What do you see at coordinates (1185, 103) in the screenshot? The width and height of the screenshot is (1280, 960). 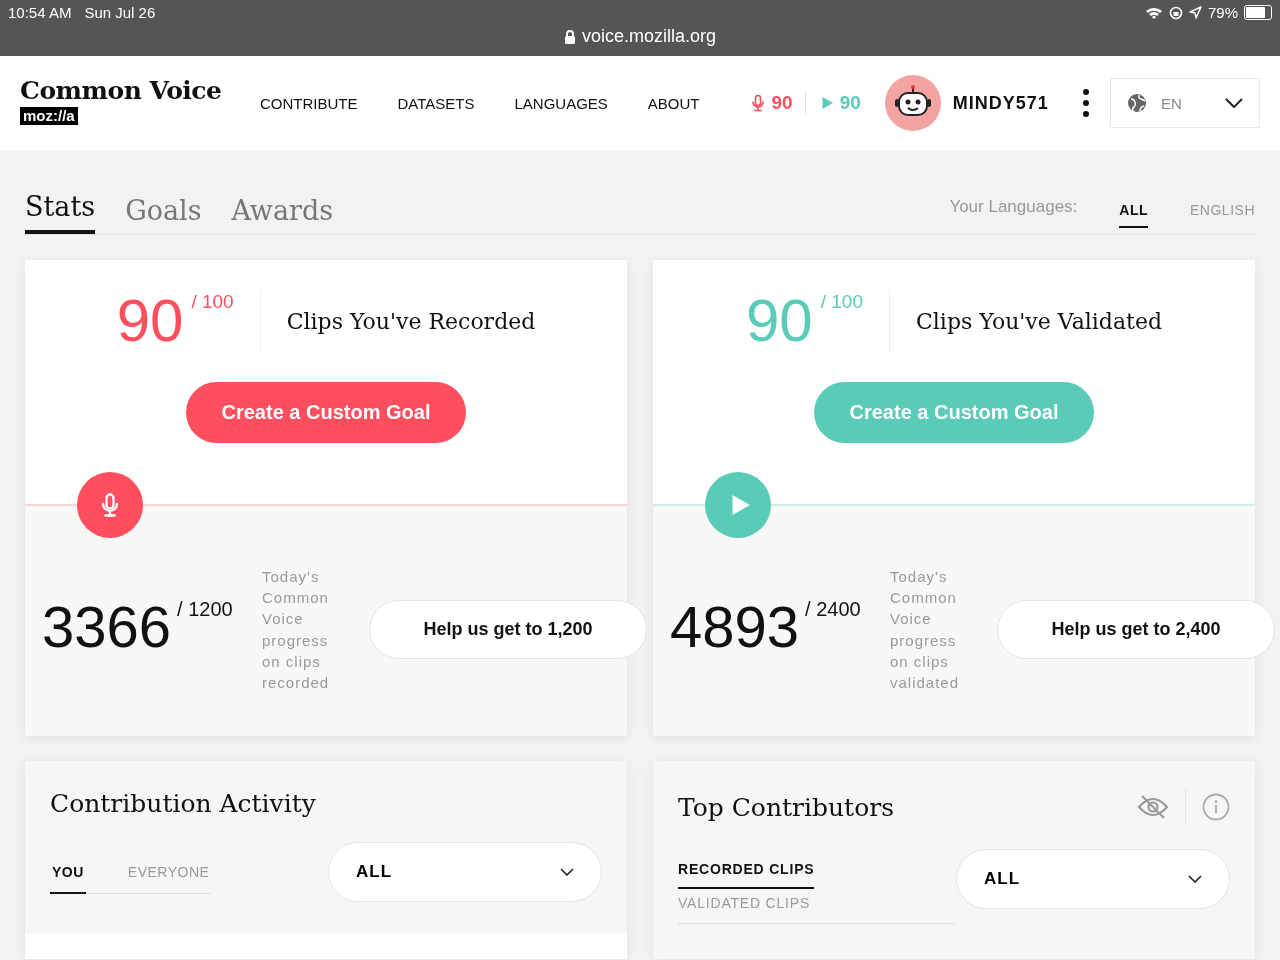 I see `language-selector: EN` at bounding box center [1185, 103].